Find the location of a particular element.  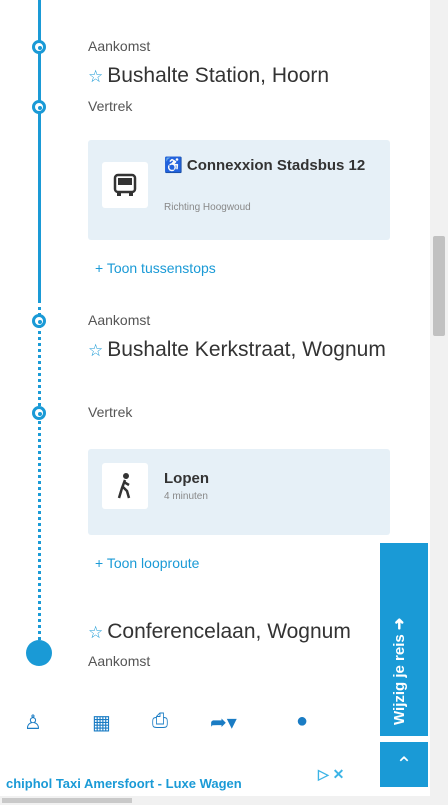

ad-banner: chiphol Taxi Amersfoort - Luxe Wagen ▷ ✕ is located at coordinates (190, 778).